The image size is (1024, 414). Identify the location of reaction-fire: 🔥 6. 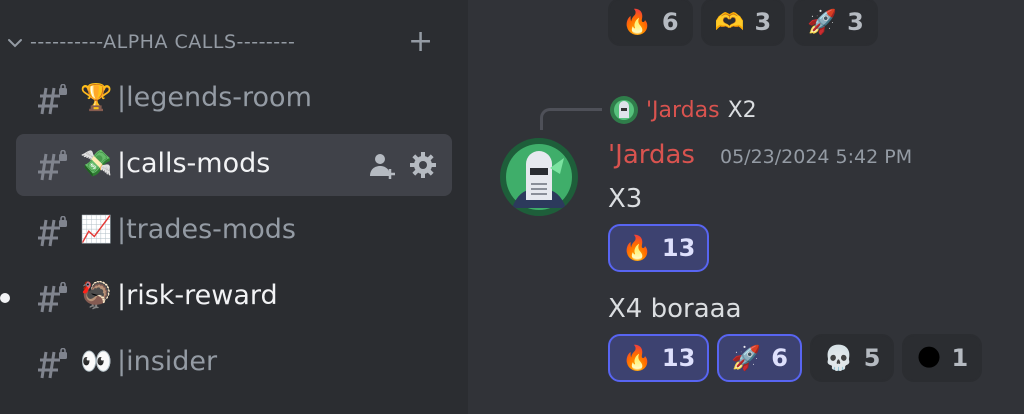
(650, 23).